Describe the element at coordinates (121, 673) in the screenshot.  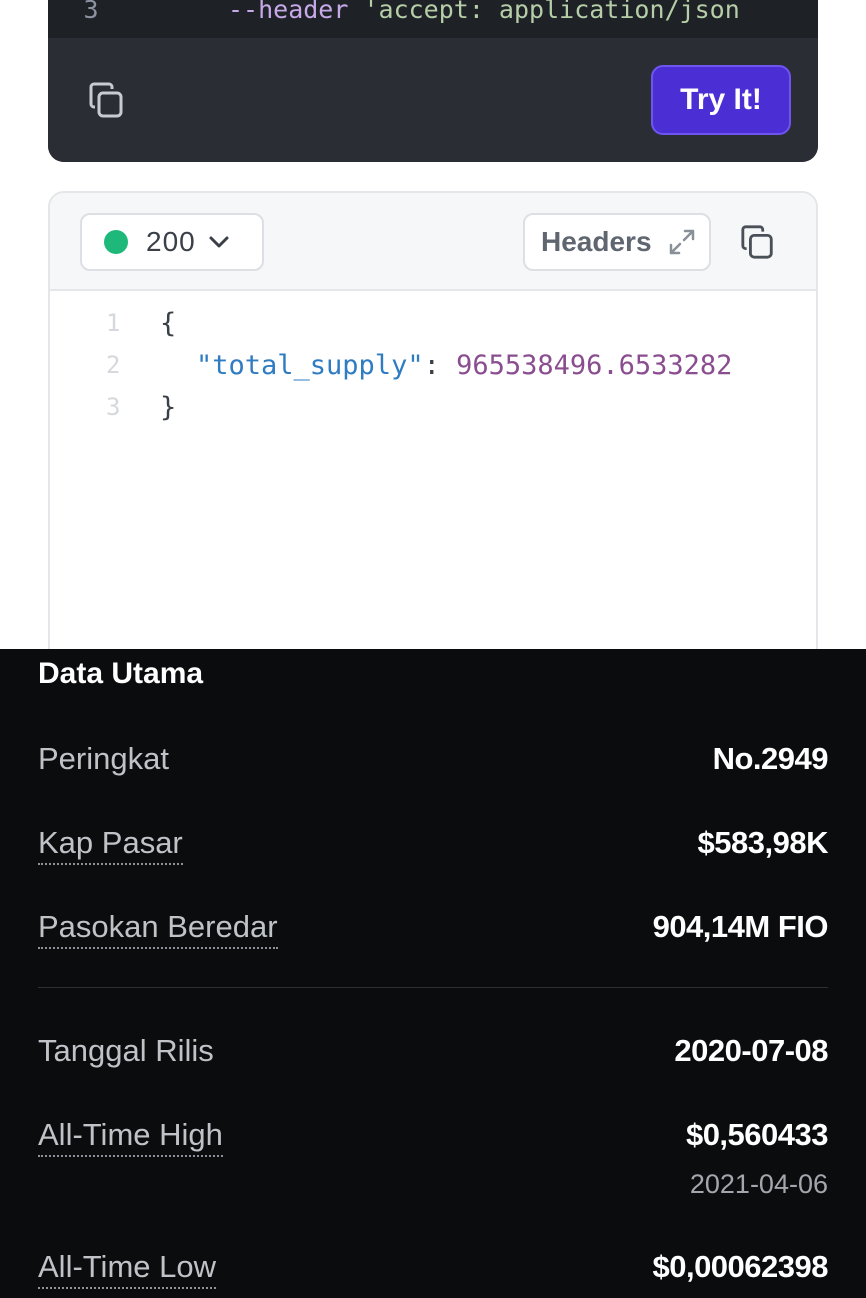
I see `section-title: Data Utama` at that location.